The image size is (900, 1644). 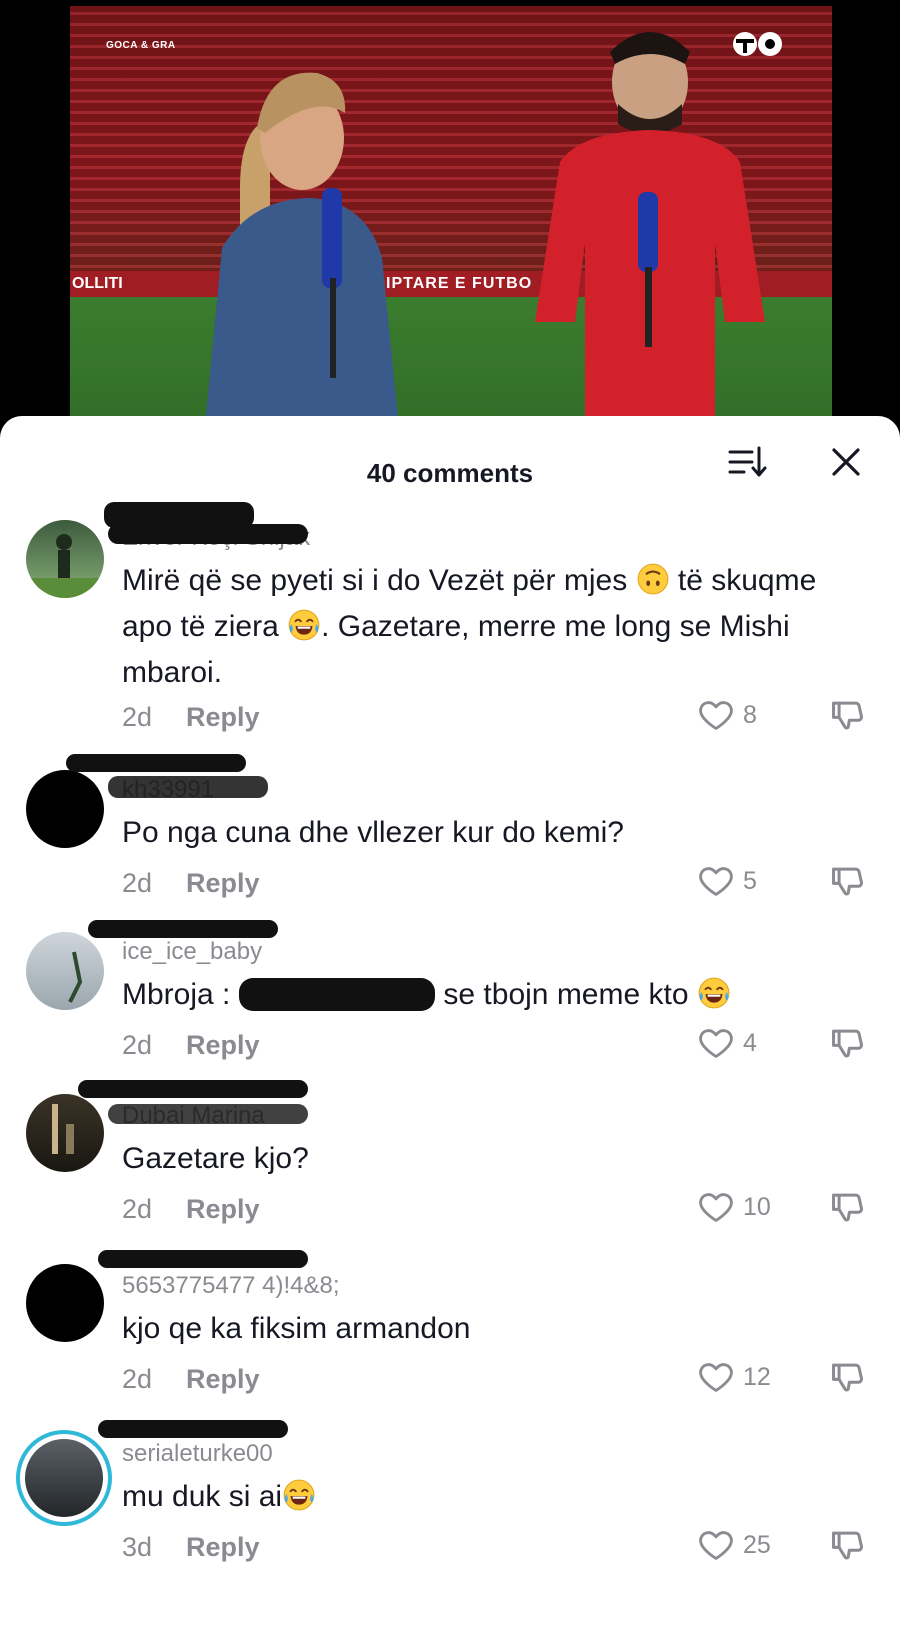 I want to click on comment-age: 3d, so click(x=137, y=1547).